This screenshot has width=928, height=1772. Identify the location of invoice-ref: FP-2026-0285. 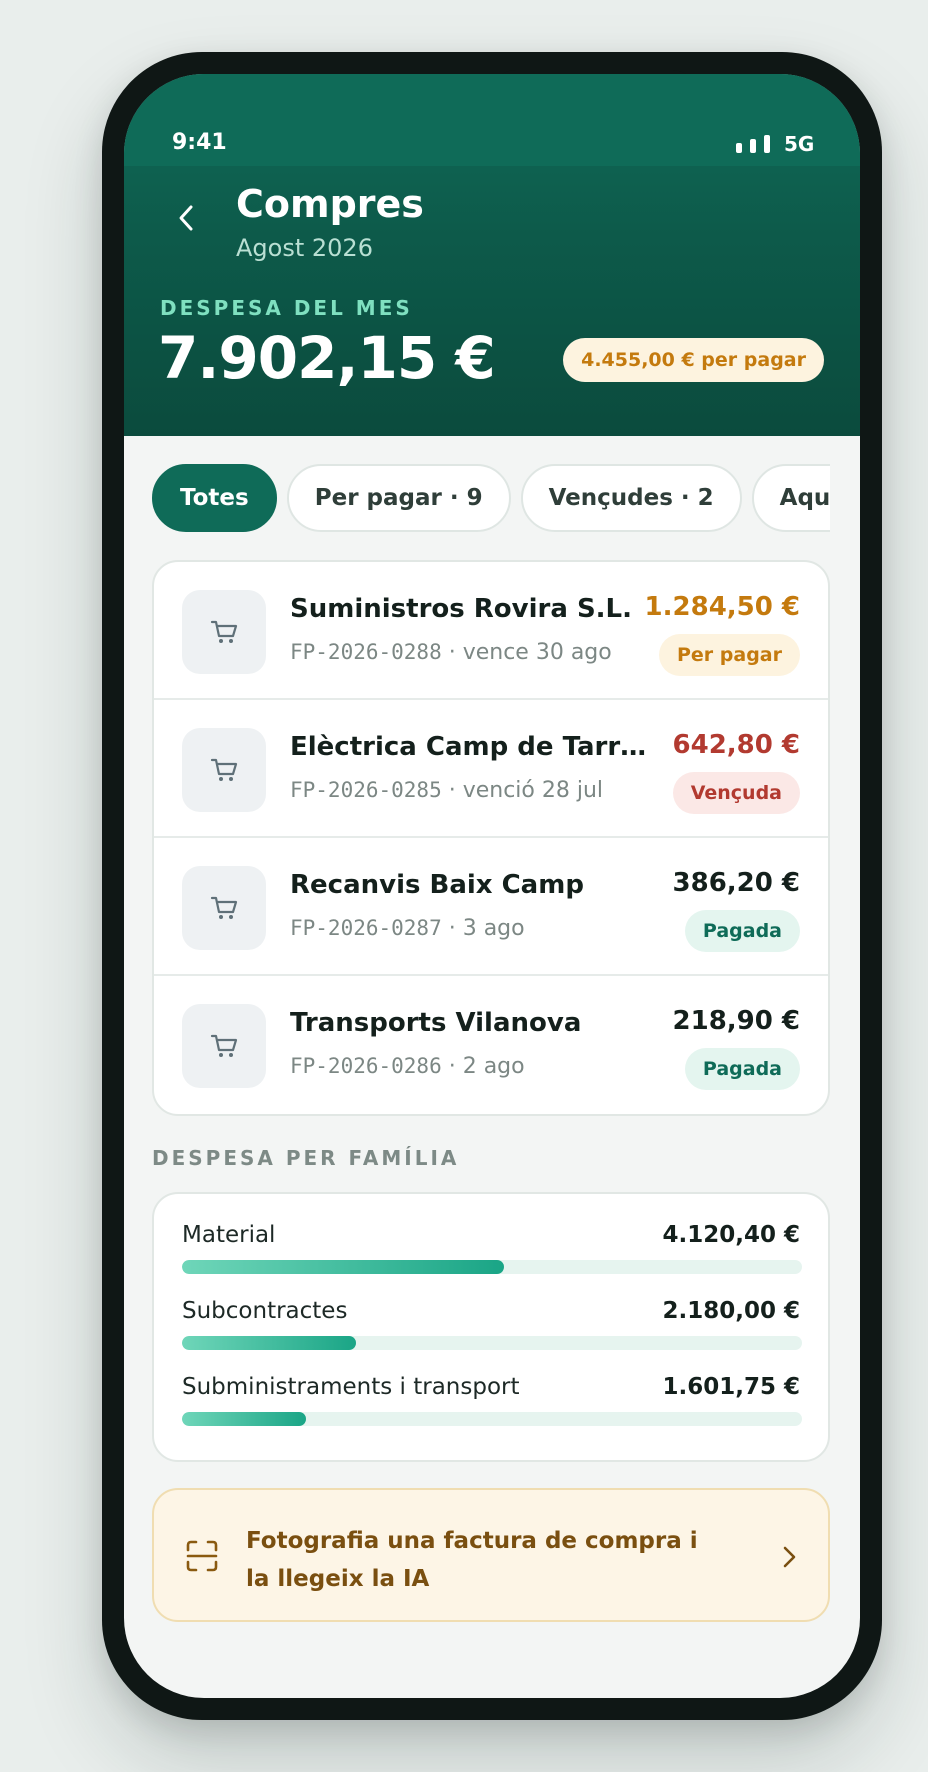
(366, 790).